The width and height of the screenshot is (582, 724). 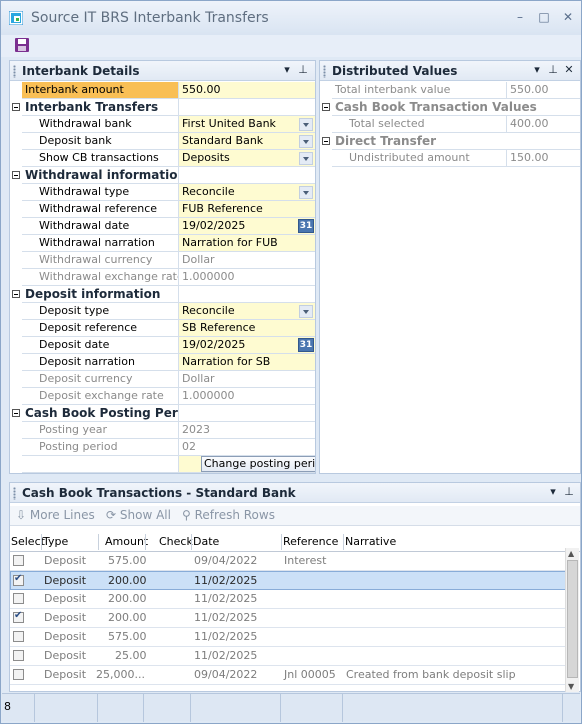 What do you see at coordinates (247, 243) in the screenshot?
I see `withdrawal-narration-input: Narration for FUB` at bounding box center [247, 243].